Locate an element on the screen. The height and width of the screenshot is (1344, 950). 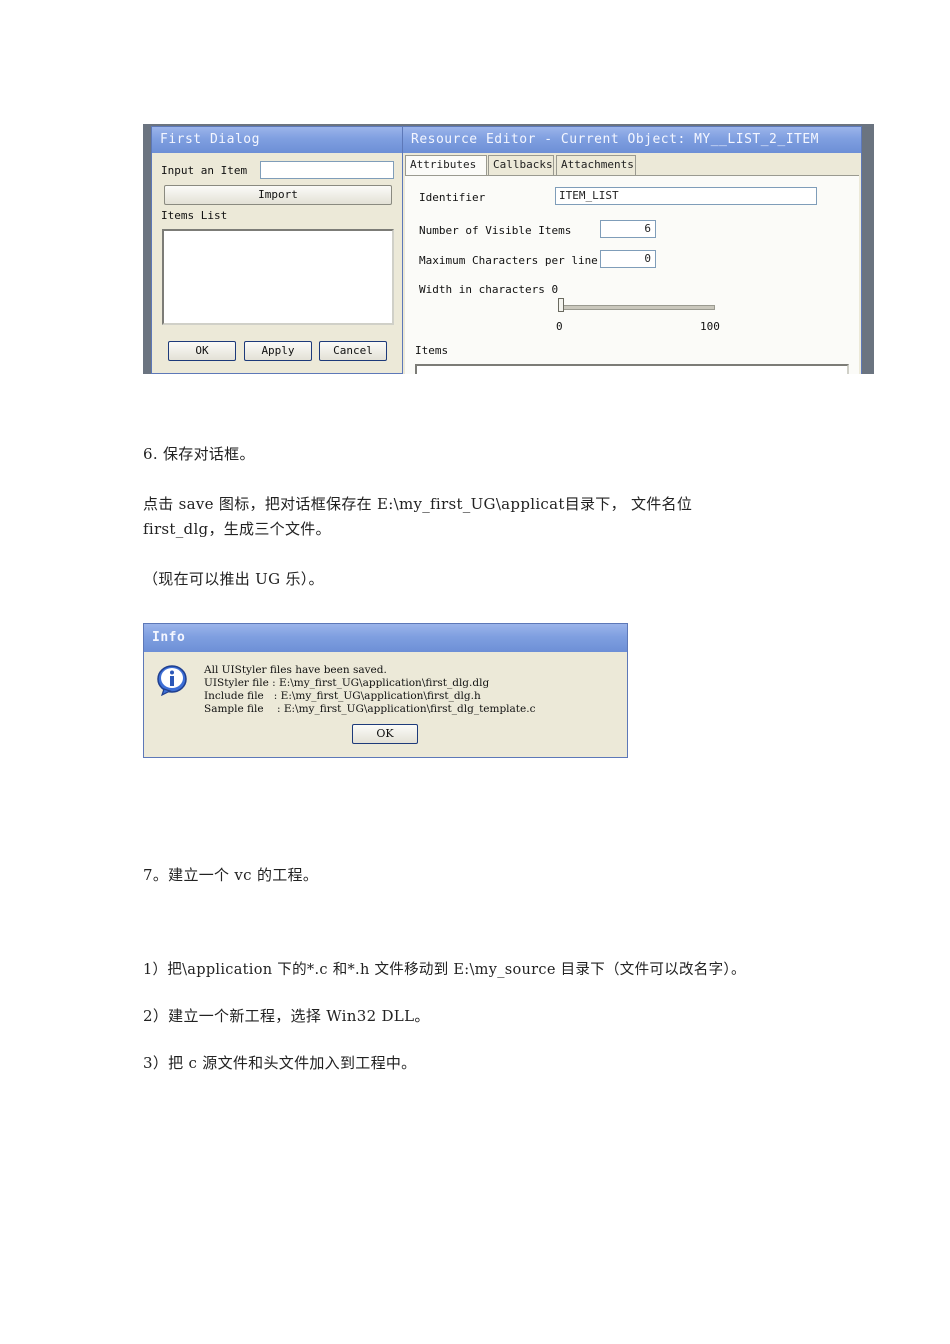
items-list-box is located at coordinates (278, 277).